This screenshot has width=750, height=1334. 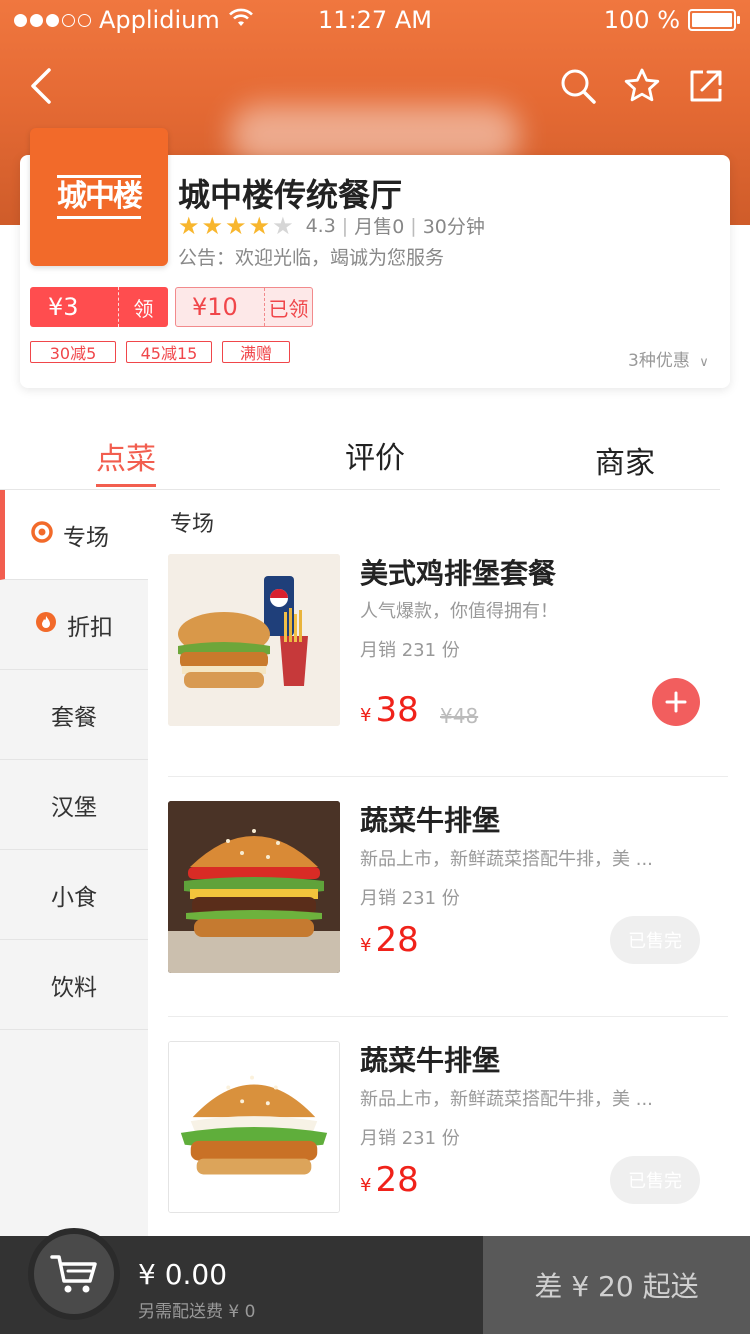 I want to click on monthly-sales: 月售0, so click(x=379, y=227).